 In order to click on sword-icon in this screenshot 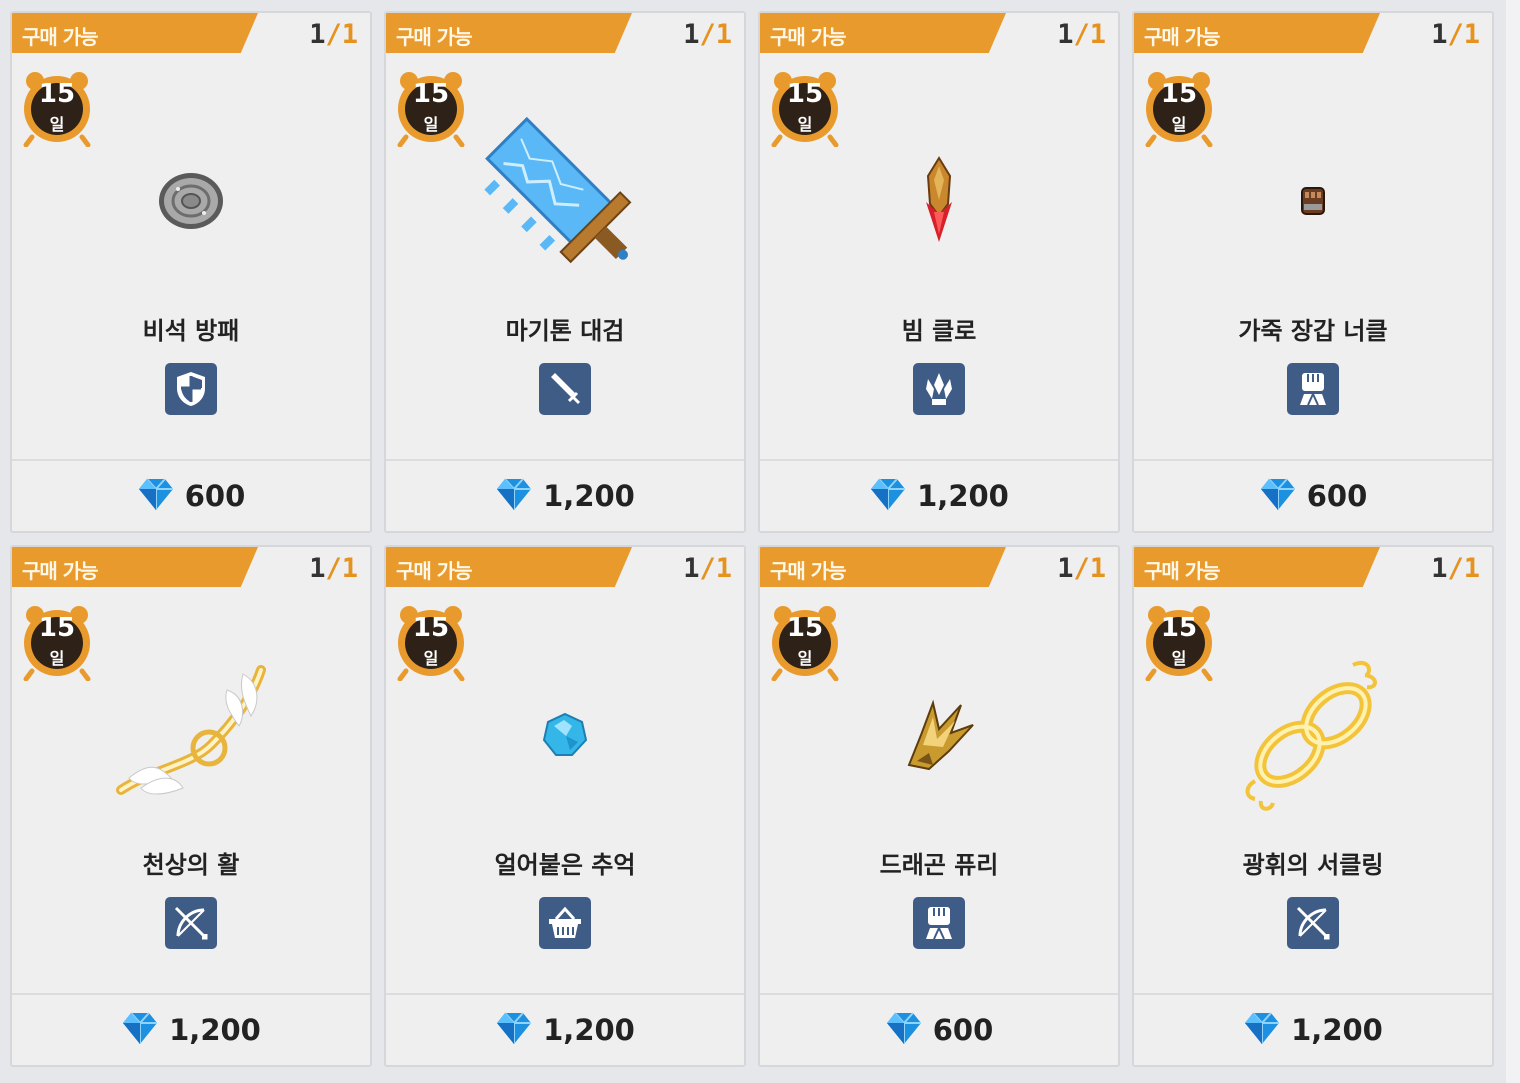, I will do `click(565, 389)`.